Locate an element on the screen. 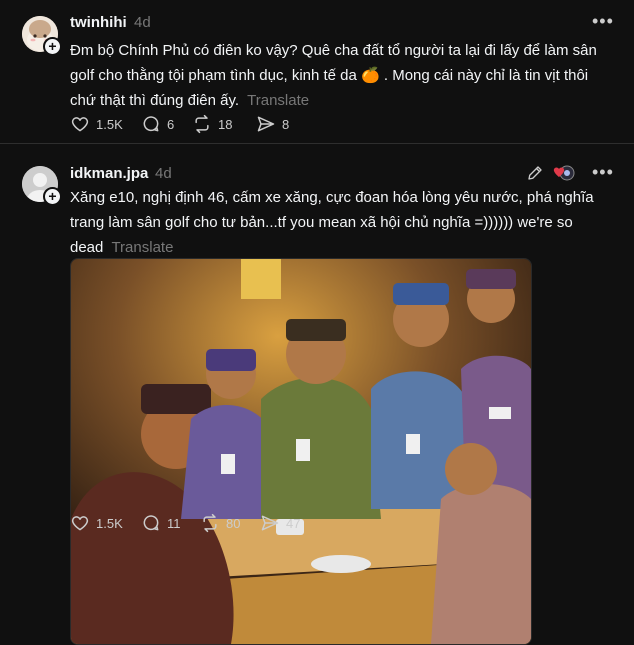  action-bar: 1.5K 11 80 47 is located at coordinates (220, 523).